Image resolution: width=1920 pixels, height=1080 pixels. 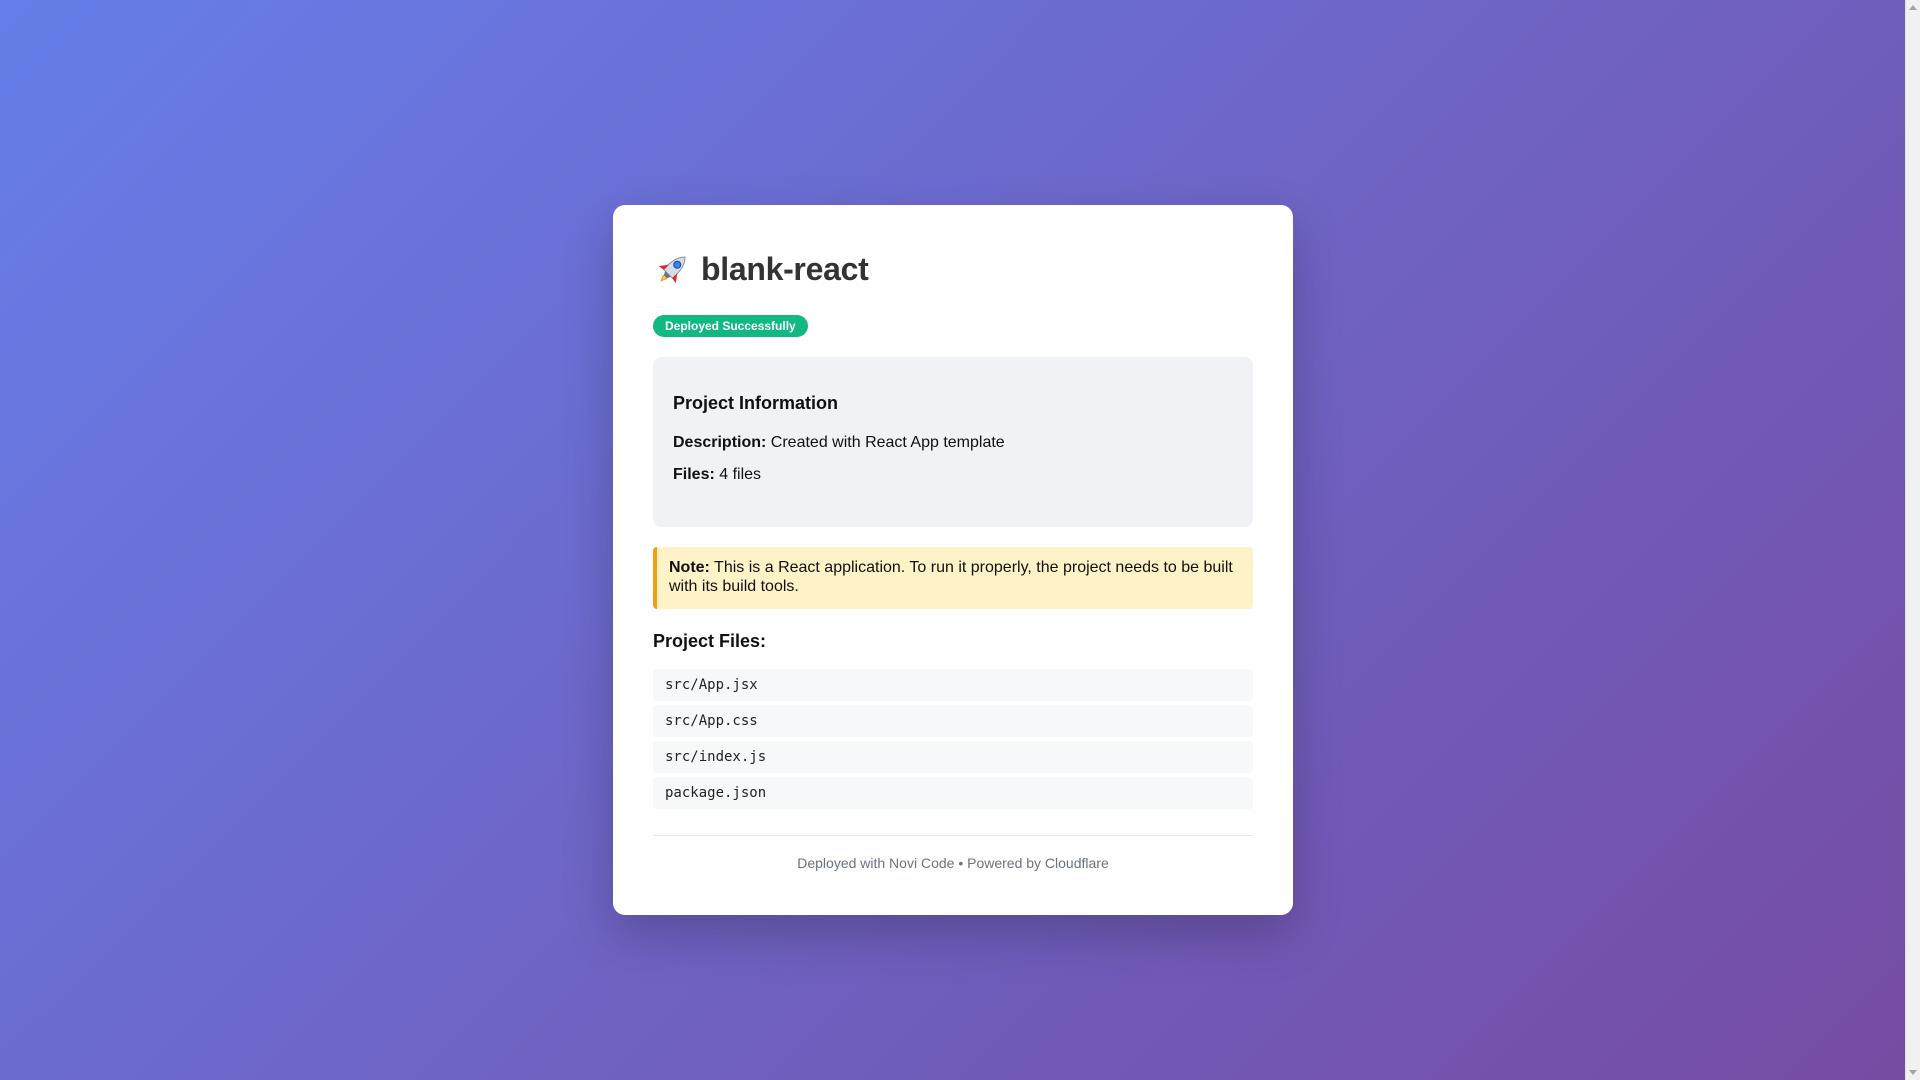 I want to click on page-scrollbar, so click(x=1912, y=540).